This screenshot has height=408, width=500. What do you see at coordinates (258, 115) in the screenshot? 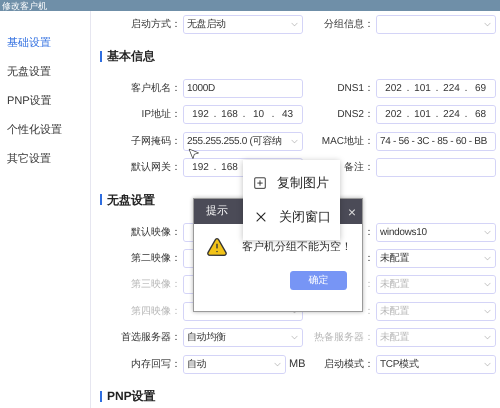
I see `ip-number: 10` at bounding box center [258, 115].